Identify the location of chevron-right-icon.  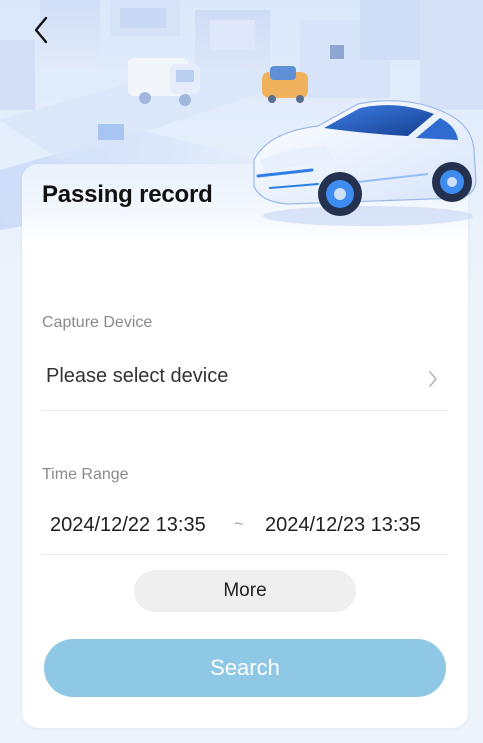
(433, 379).